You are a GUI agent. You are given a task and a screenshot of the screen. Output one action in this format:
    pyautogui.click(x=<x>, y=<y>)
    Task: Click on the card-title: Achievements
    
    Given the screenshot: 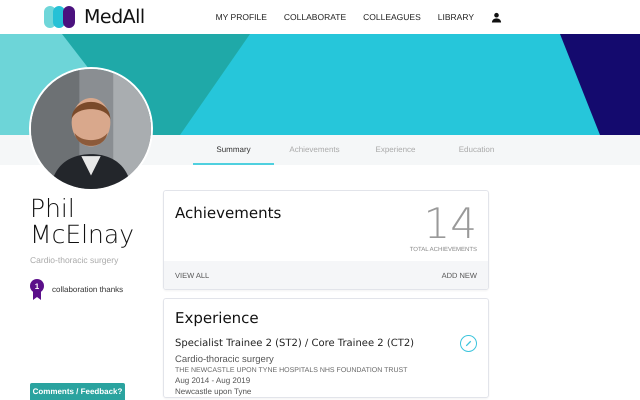 What is the action you would take?
    pyautogui.click(x=228, y=214)
    